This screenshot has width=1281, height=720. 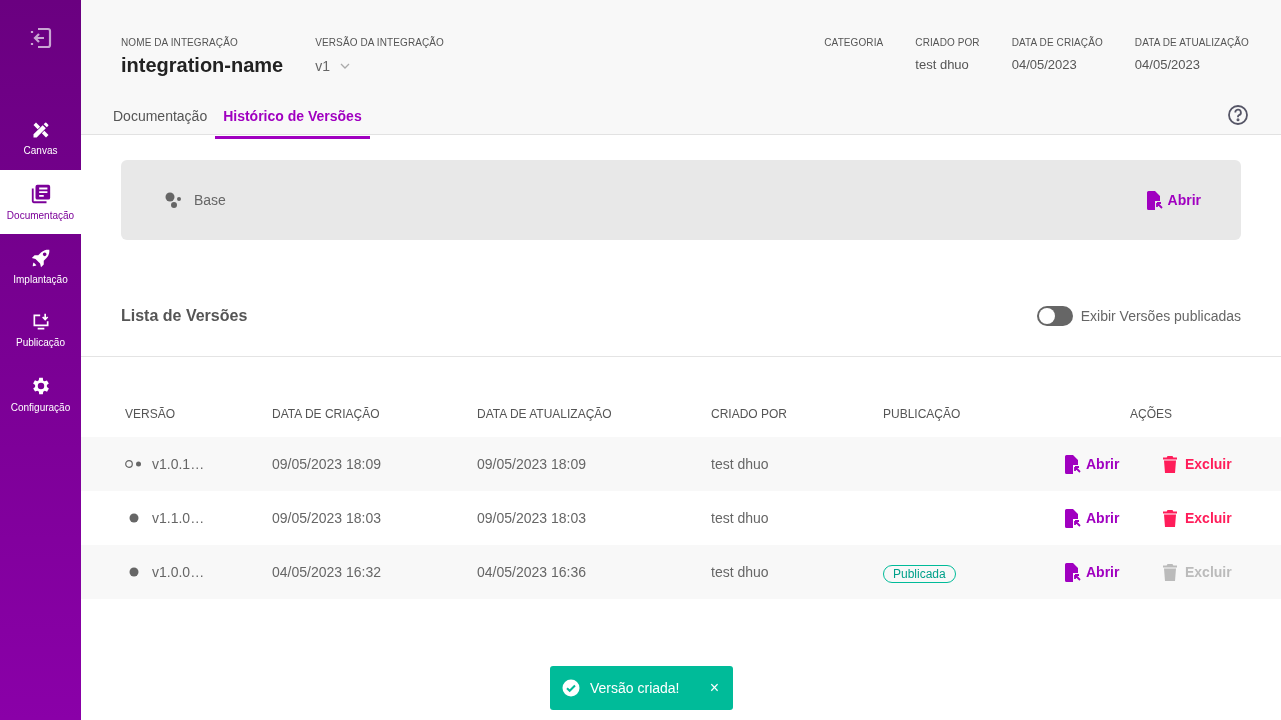 What do you see at coordinates (134, 464) in the screenshot?
I see `branch-dots-icon` at bounding box center [134, 464].